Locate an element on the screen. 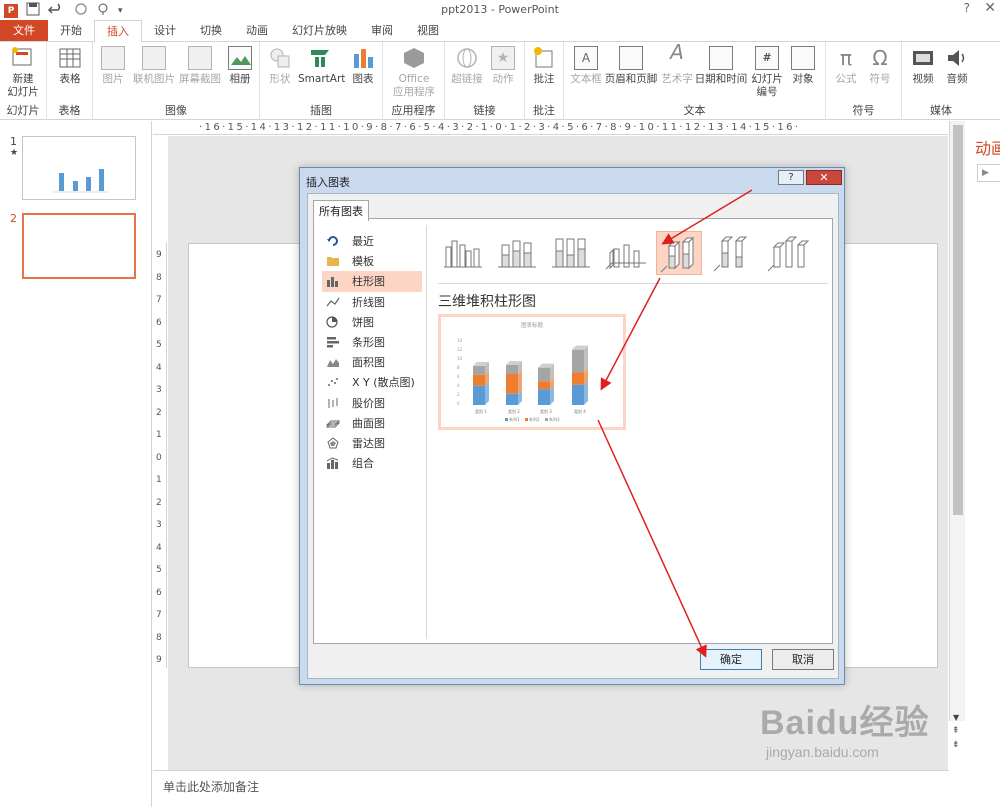 This screenshot has width=1000, height=807. preview-bar-side is located at coordinates (586, 359).